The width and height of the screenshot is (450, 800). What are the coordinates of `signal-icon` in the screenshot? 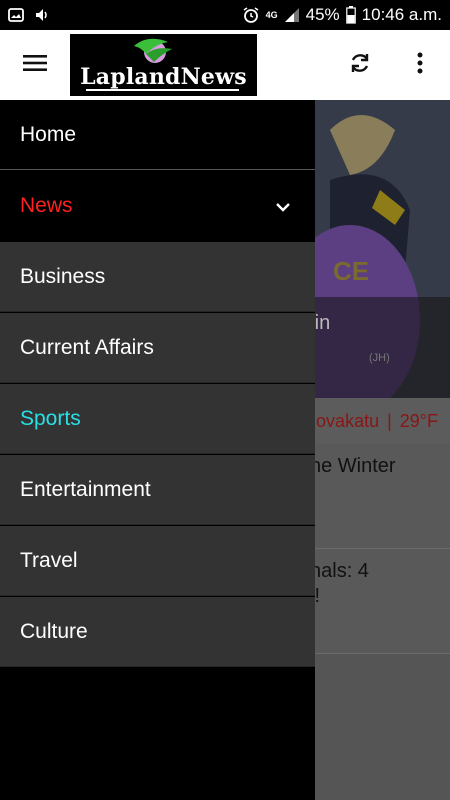 It's located at (292, 15).